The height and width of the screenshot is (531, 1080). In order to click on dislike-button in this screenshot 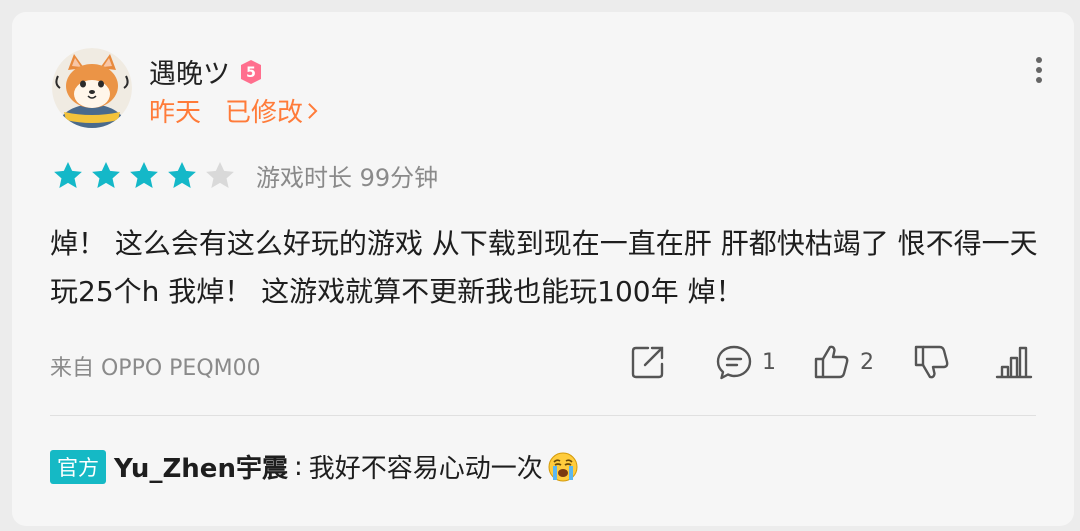, I will do `click(932, 362)`.